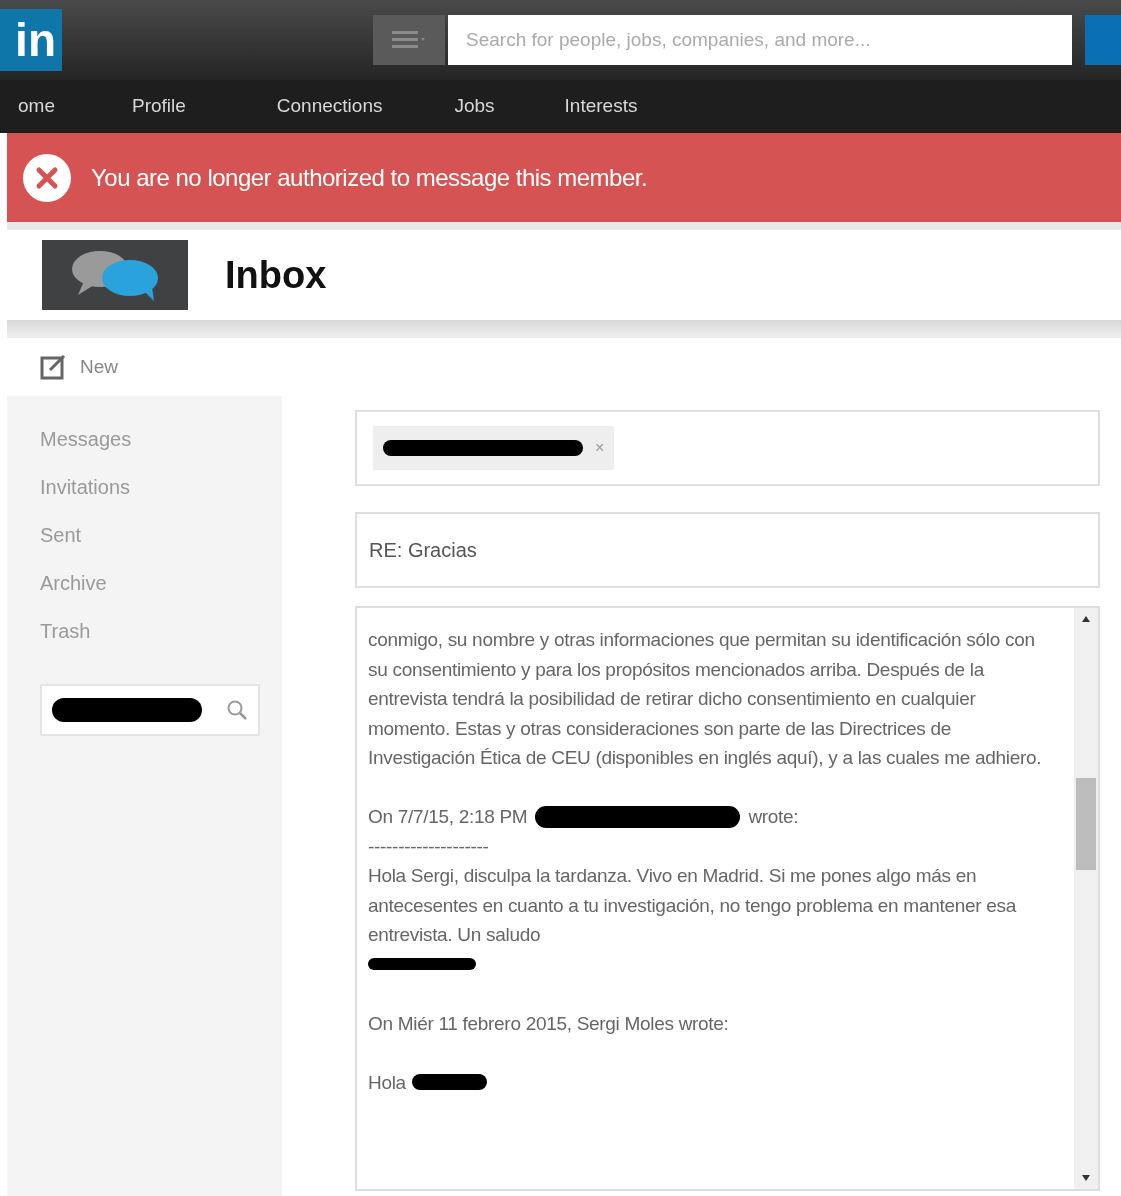 This screenshot has width=1121, height=1196. Describe the element at coordinates (161, 487) in the screenshot. I see `folder-link: Invitations` at that location.